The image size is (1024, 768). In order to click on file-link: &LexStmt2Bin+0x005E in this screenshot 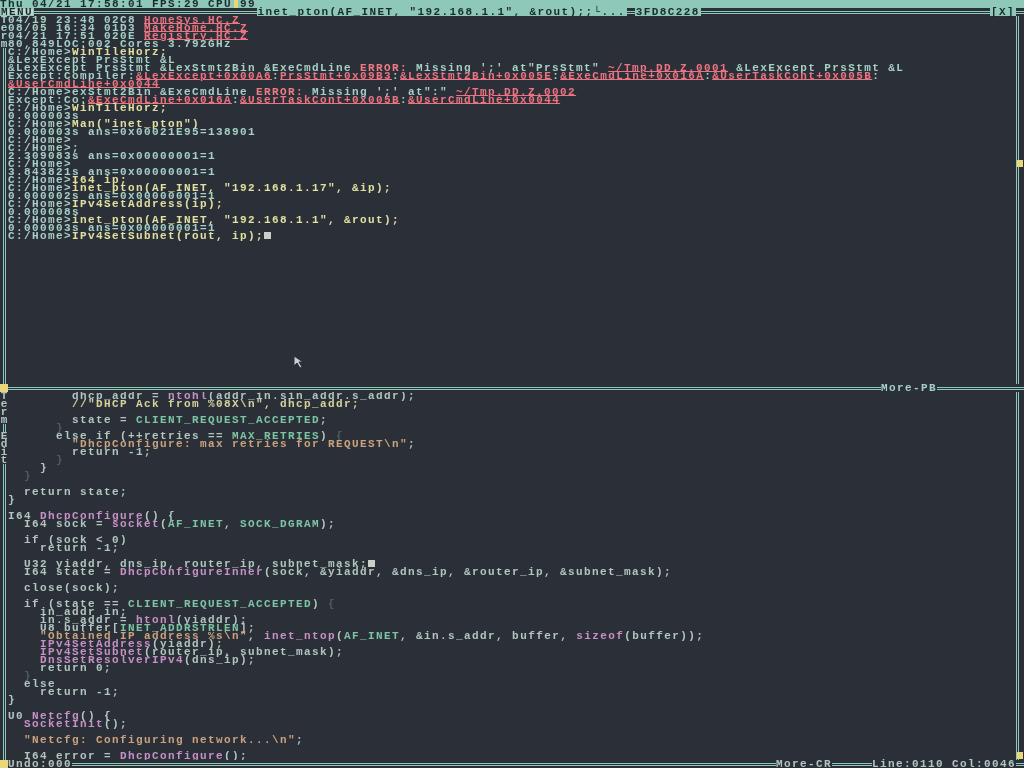, I will do `click(476, 76)`.